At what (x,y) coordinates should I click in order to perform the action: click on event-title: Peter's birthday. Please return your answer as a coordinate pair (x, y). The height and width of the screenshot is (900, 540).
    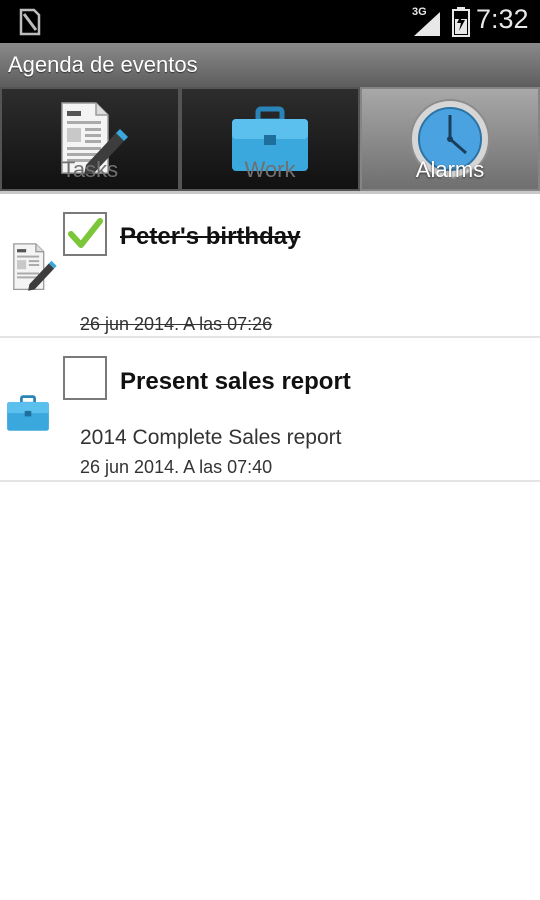
    Looking at the image, I should click on (210, 236).